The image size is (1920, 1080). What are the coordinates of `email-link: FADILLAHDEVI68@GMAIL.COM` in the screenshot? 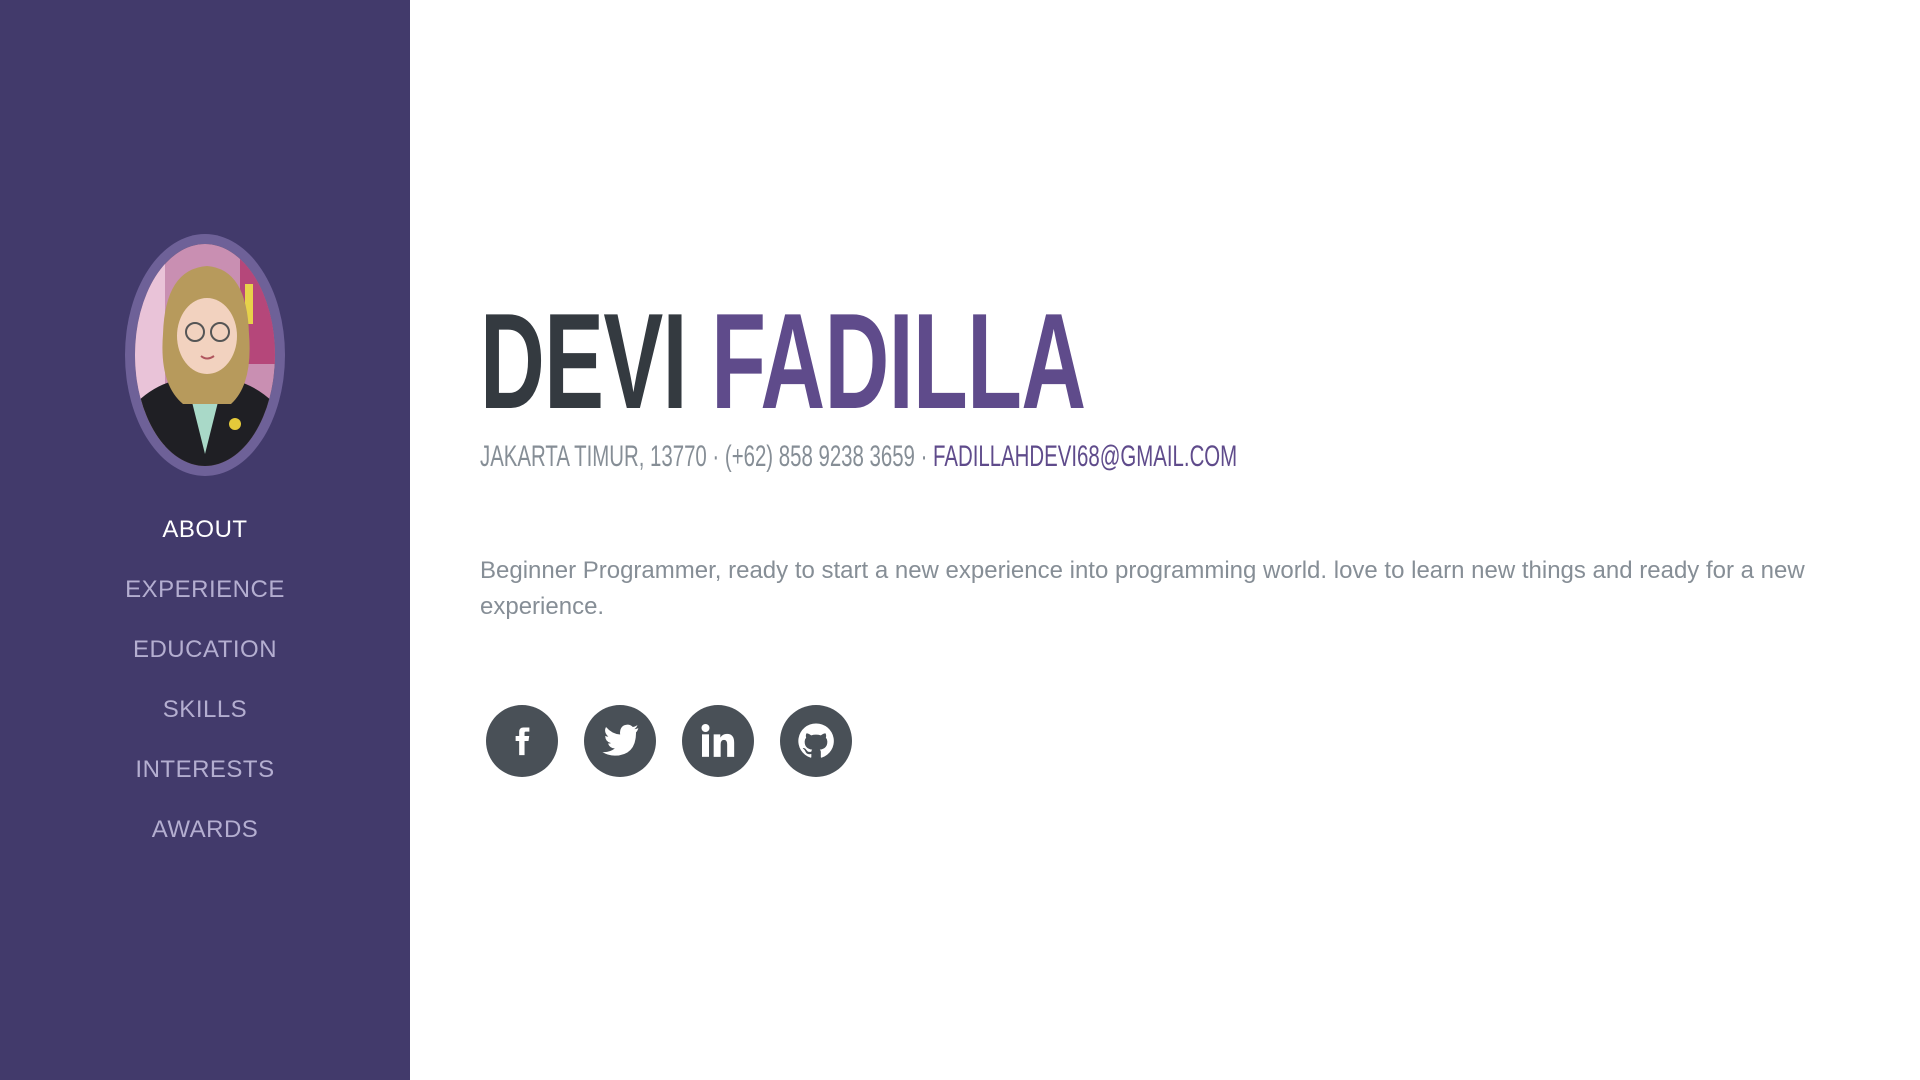 It's located at (1085, 456).